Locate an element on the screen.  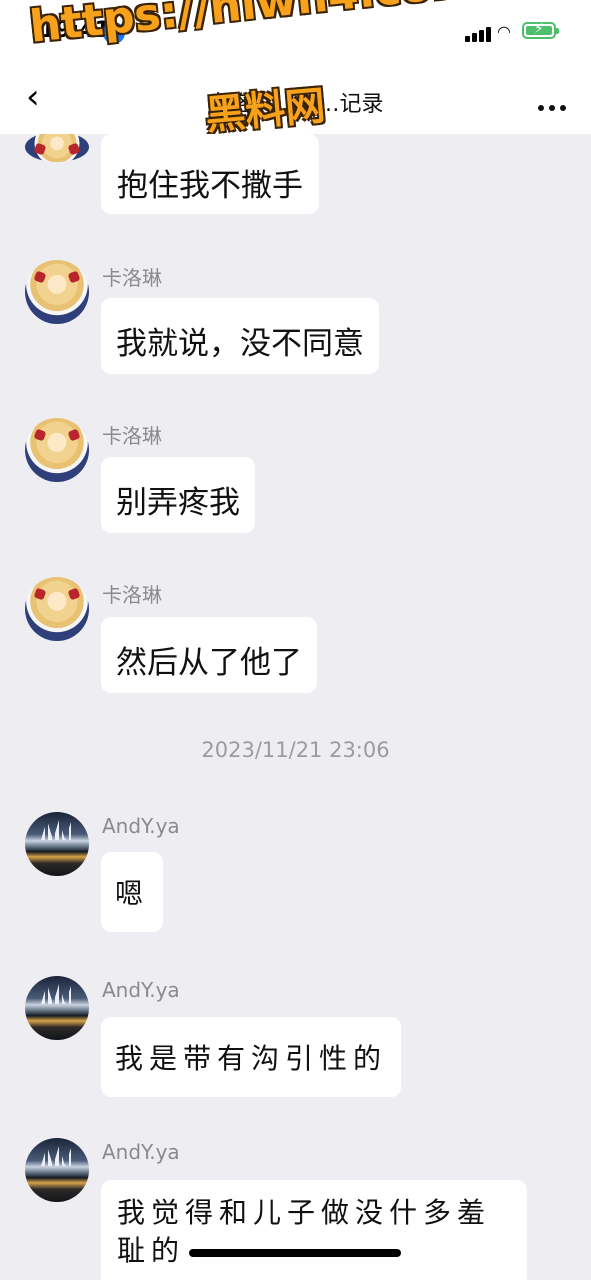
cellular-signal-icon is located at coordinates (480, 33).